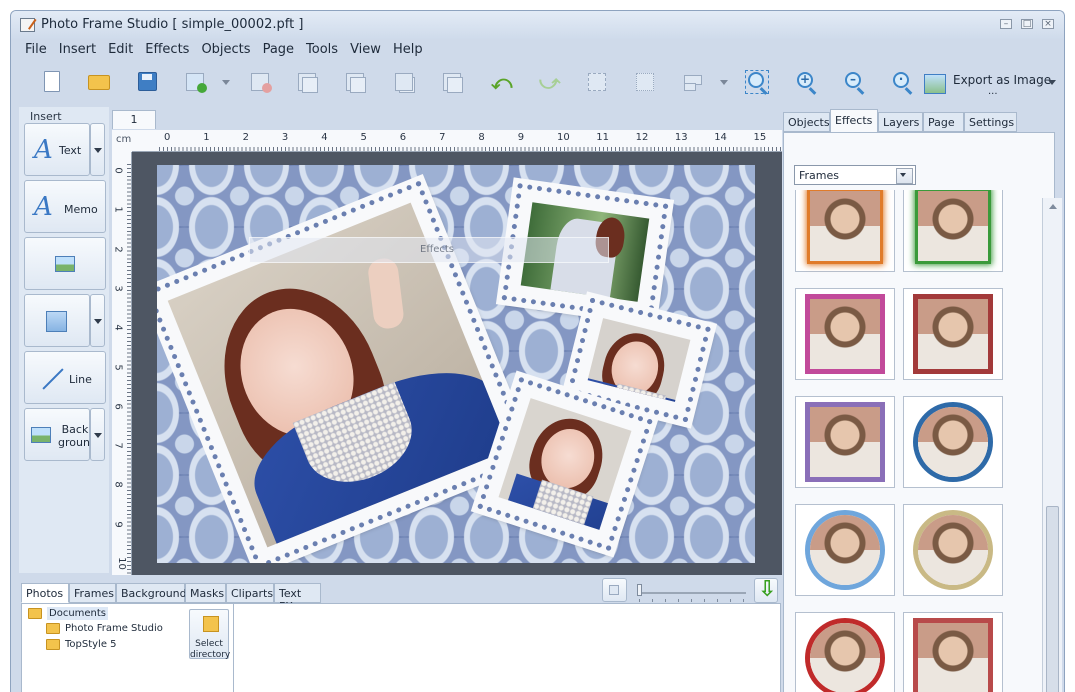  I want to click on insert-text-button: A Text, so click(57, 149).